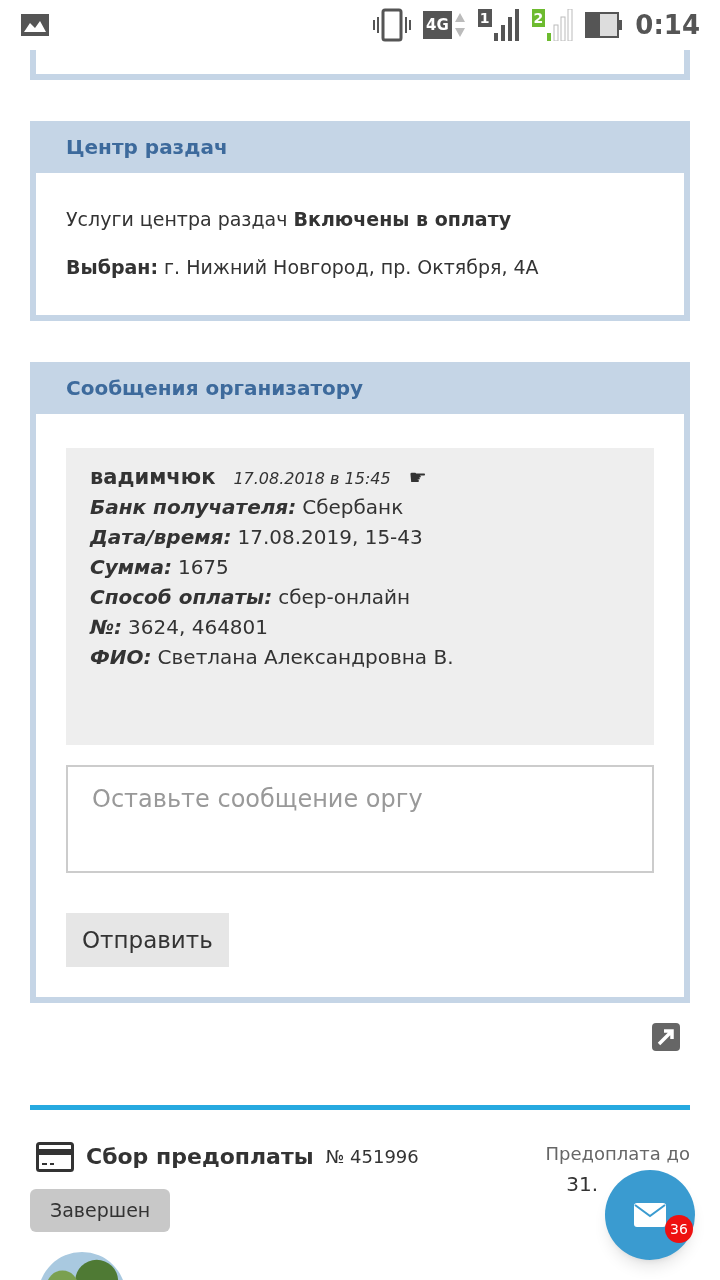 This screenshot has width=720, height=1280. I want to click on network-type: 4G, so click(437, 25).